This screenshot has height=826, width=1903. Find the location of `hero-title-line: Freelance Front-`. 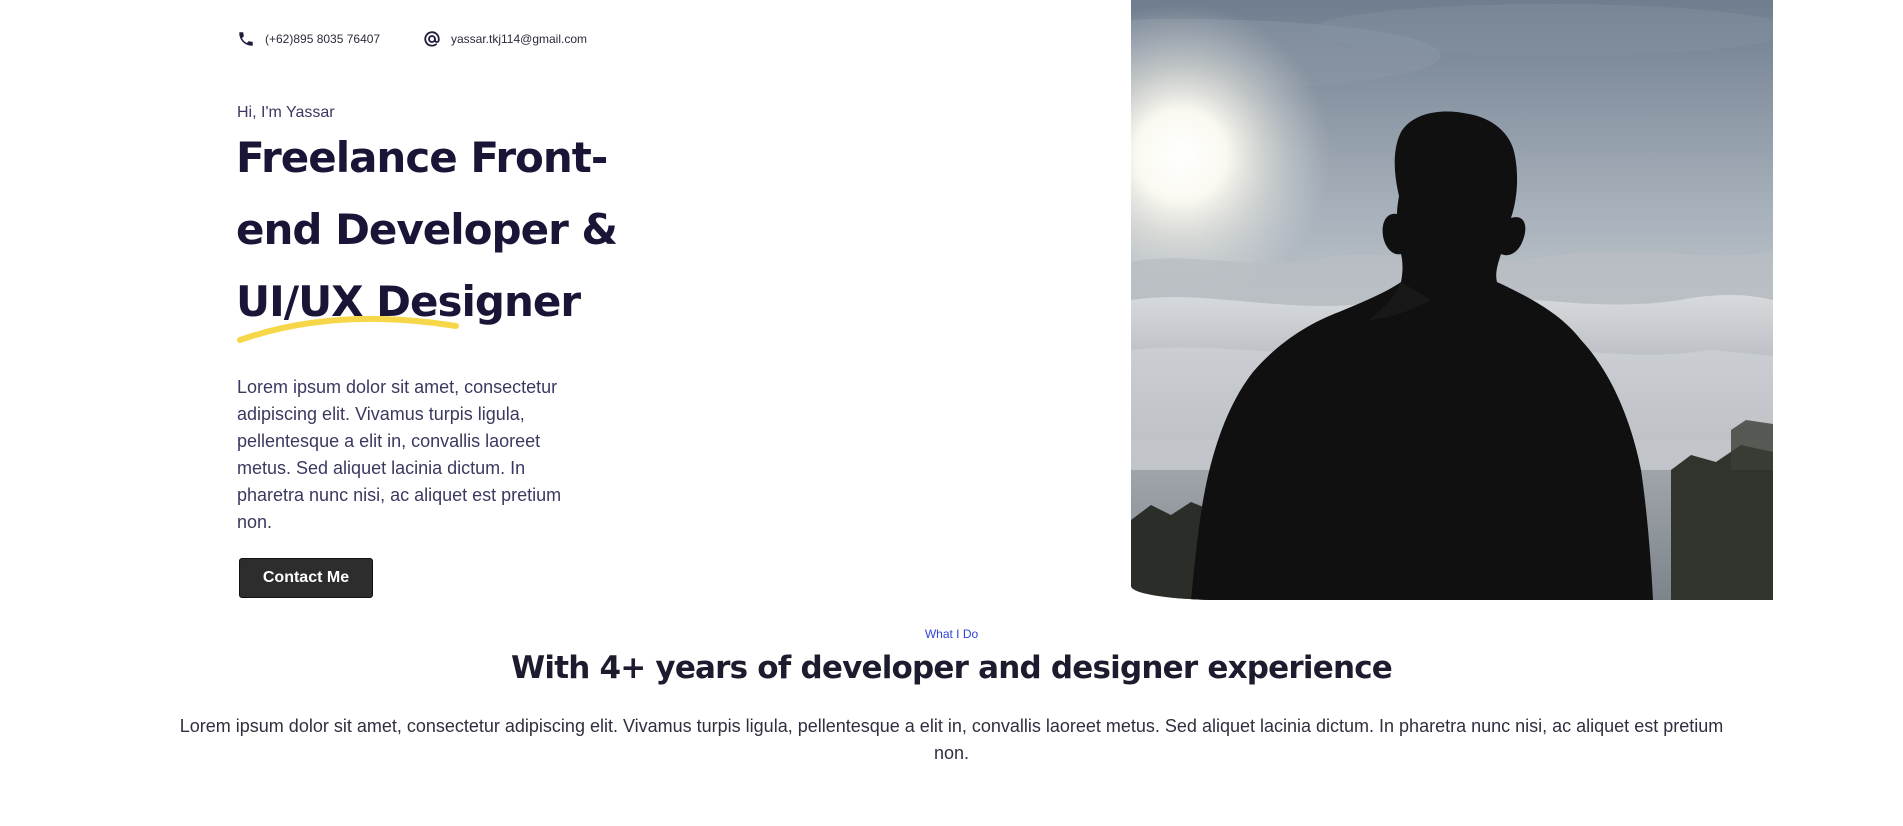

hero-title-line: Freelance Front- is located at coordinates (422, 157).